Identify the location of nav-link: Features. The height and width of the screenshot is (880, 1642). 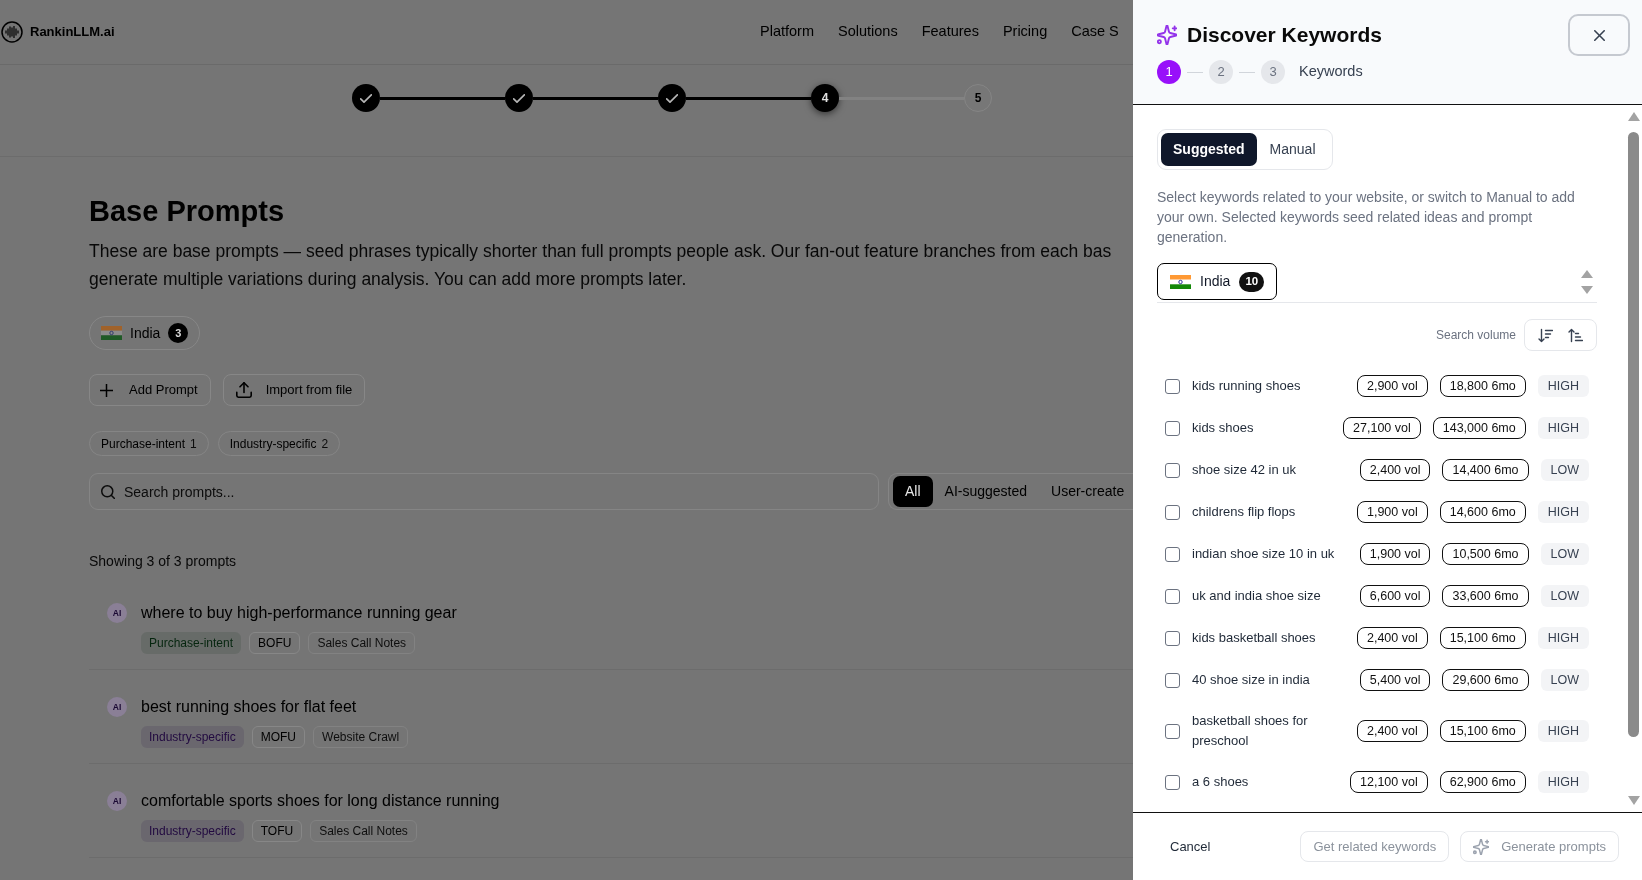
(950, 32).